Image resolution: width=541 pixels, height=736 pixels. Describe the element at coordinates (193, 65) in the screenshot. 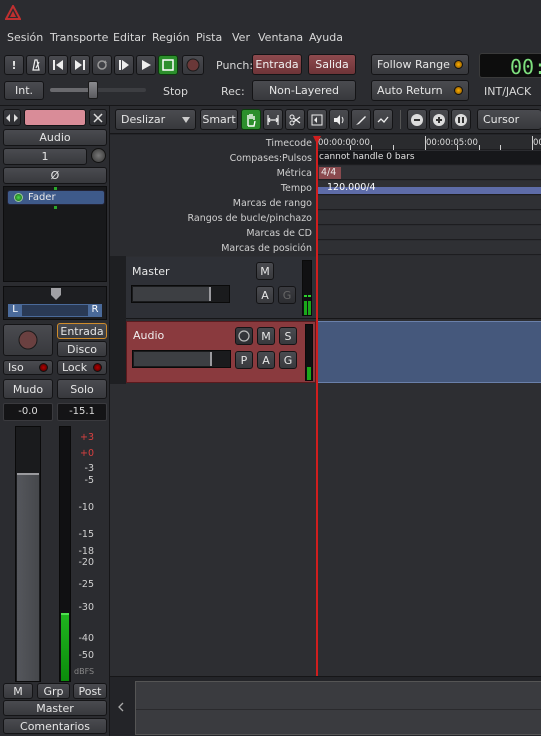

I see `record-button` at that location.